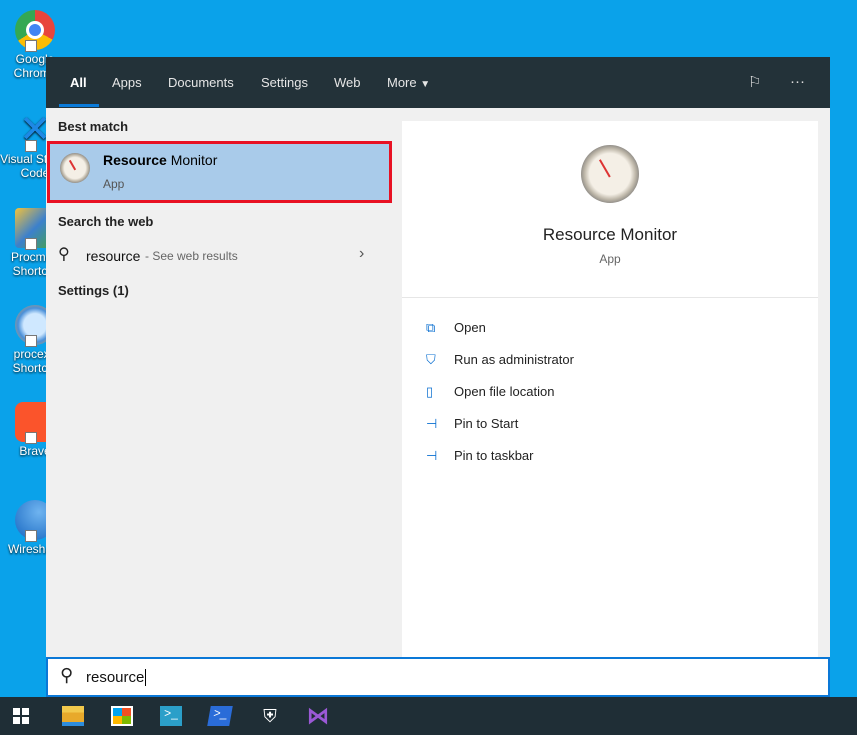  I want to click on security-icon: ⛨, so click(270, 716).